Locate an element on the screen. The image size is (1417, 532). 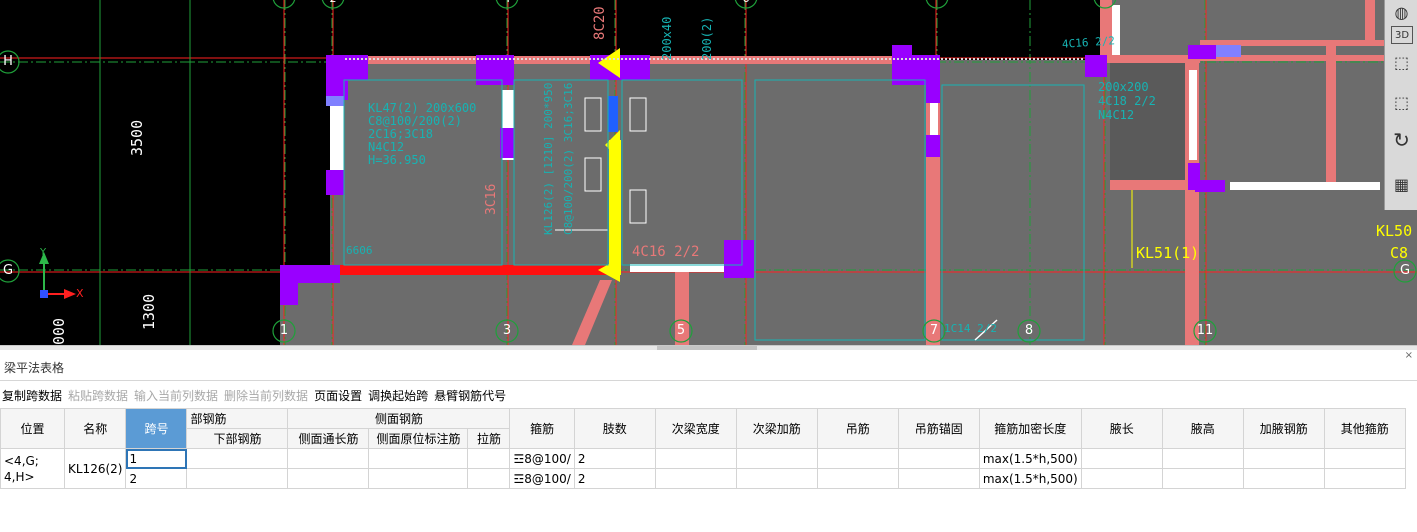
col-haunch-h: 腋高 is located at coordinates (1202, 428).